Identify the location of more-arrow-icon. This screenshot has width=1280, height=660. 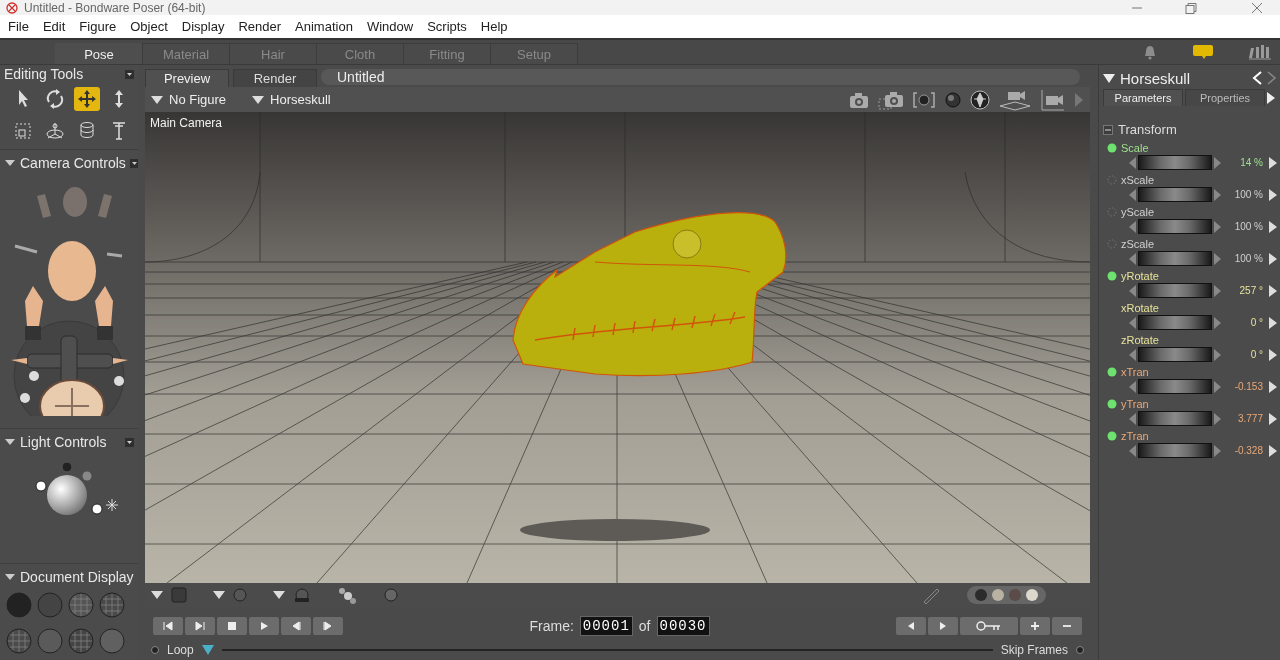
(1271, 97).